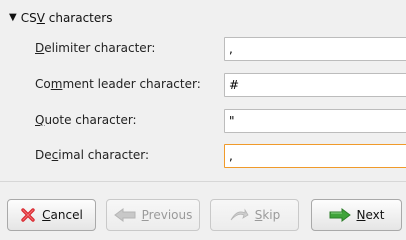 The height and width of the screenshot is (240, 406). What do you see at coordinates (66, 18) in the screenshot?
I see `section-title: CSV characters` at bounding box center [66, 18].